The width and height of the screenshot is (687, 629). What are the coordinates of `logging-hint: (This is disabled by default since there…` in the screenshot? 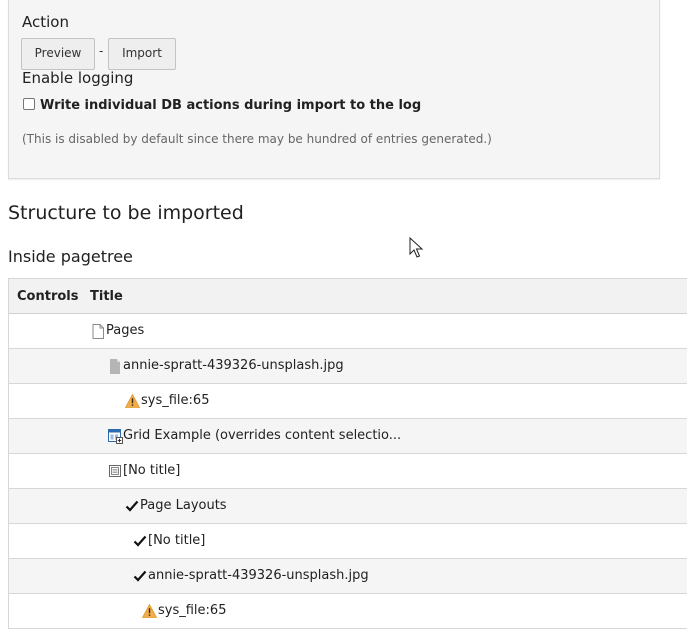 It's located at (257, 139).